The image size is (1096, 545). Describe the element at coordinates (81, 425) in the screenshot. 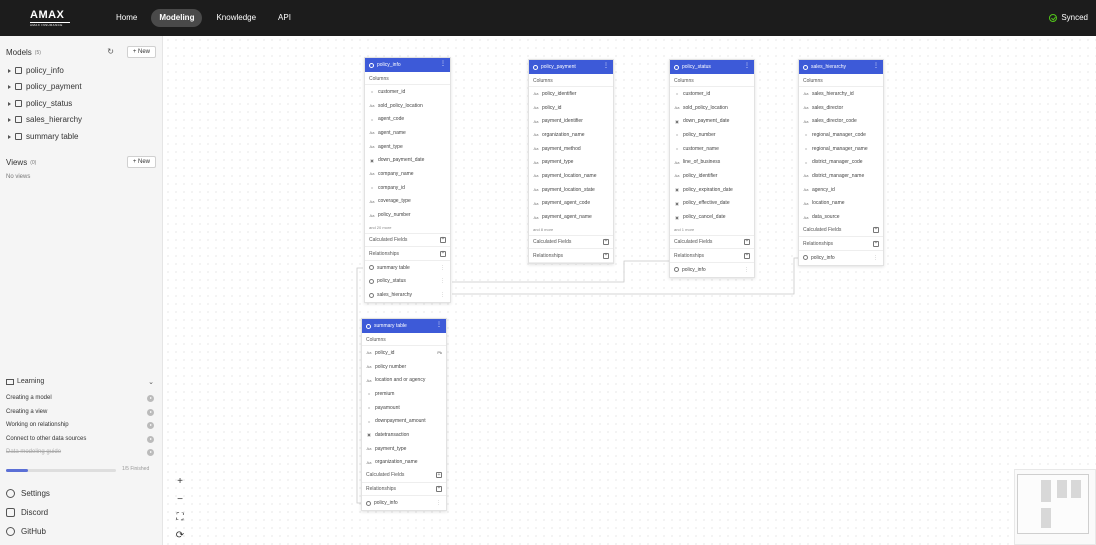

I see `learning-item: Working on relationship` at that location.